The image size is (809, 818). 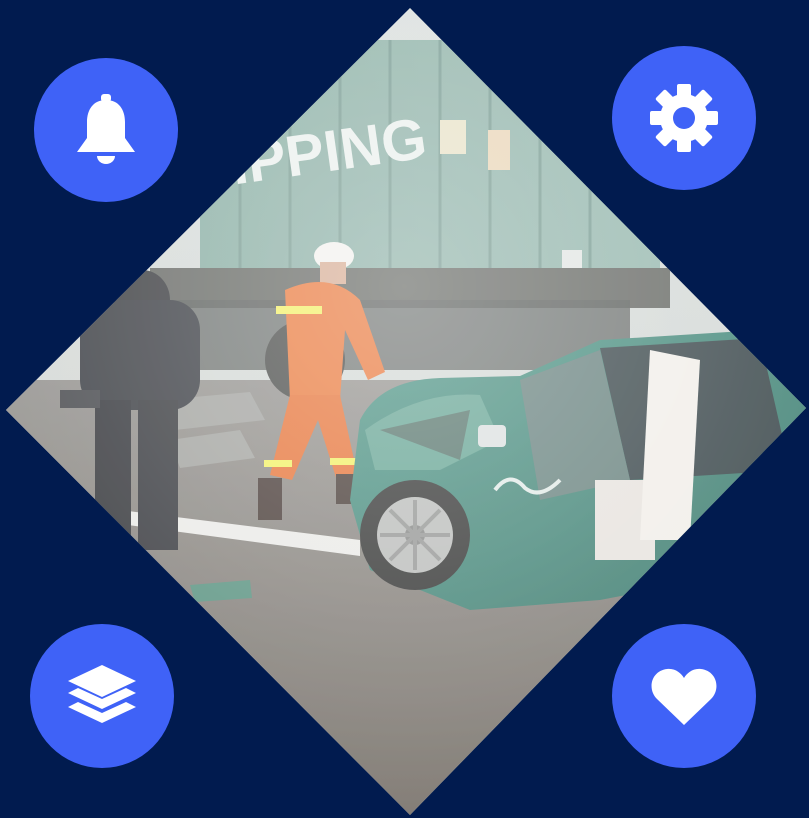 I want to click on gear-icon, so click(x=684, y=118).